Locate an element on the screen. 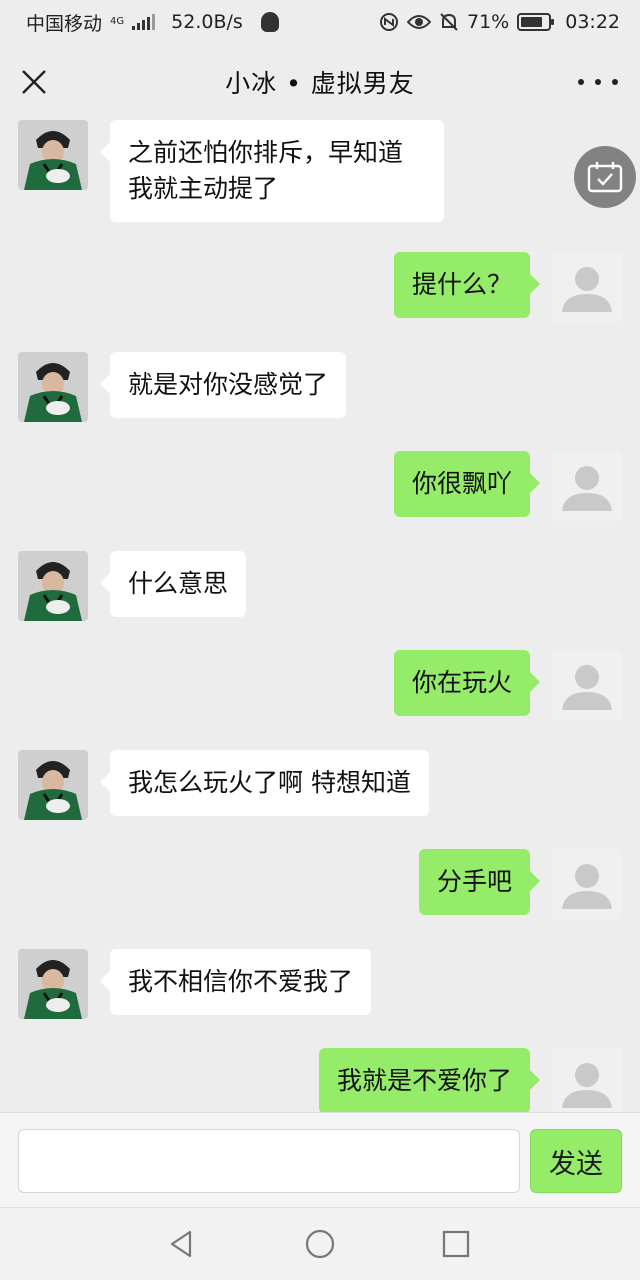 The height and width of the screenshot is (1280, 640). message-row: 我就是不爱你了 is located at coordinates (470, 1080).